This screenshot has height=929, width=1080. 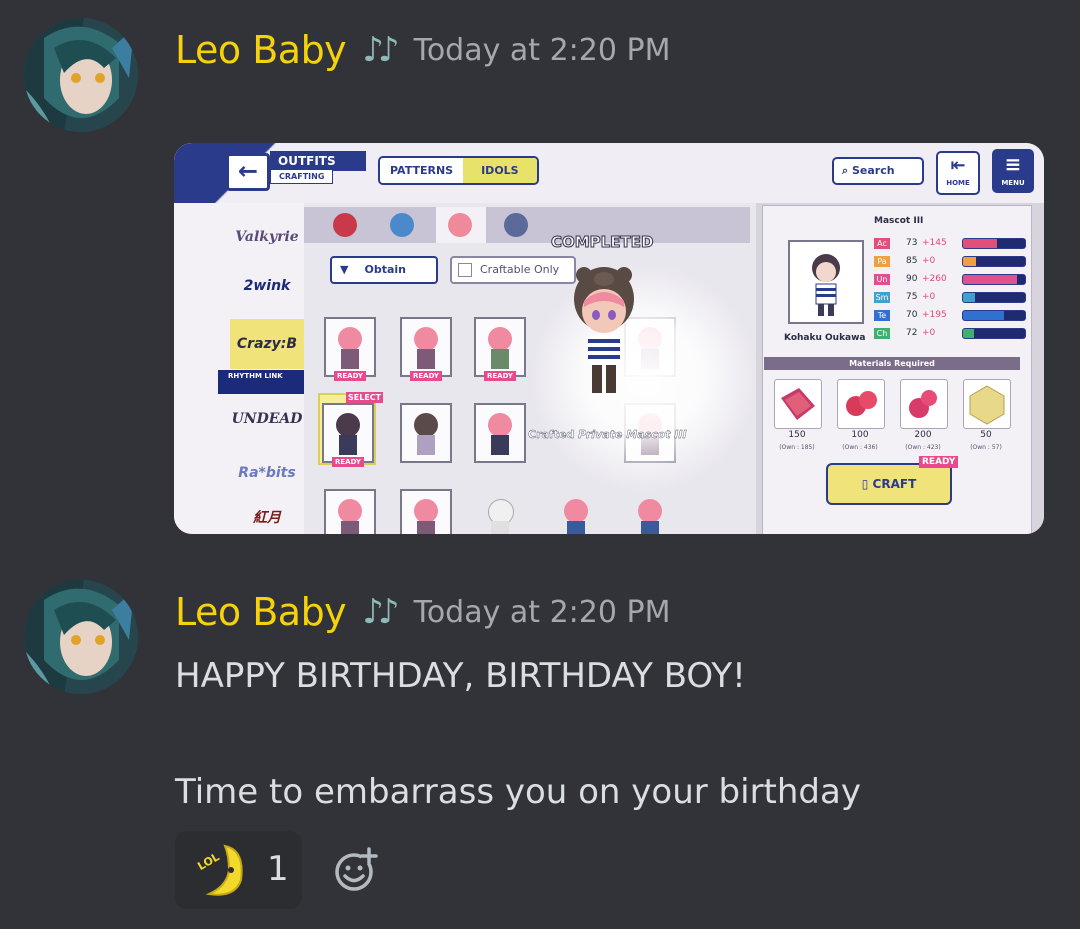 What do you see at coordinates (344, 269) in the screenshot?
I see `triangle-down-icon: ▼` at bounding box center [344, 269].